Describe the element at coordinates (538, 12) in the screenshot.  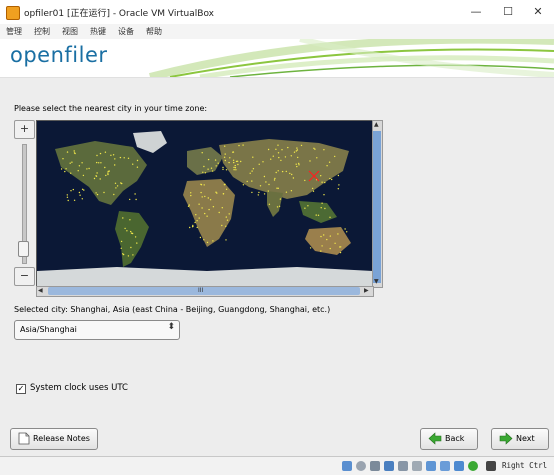
I see `close-button: ✕` at that location.